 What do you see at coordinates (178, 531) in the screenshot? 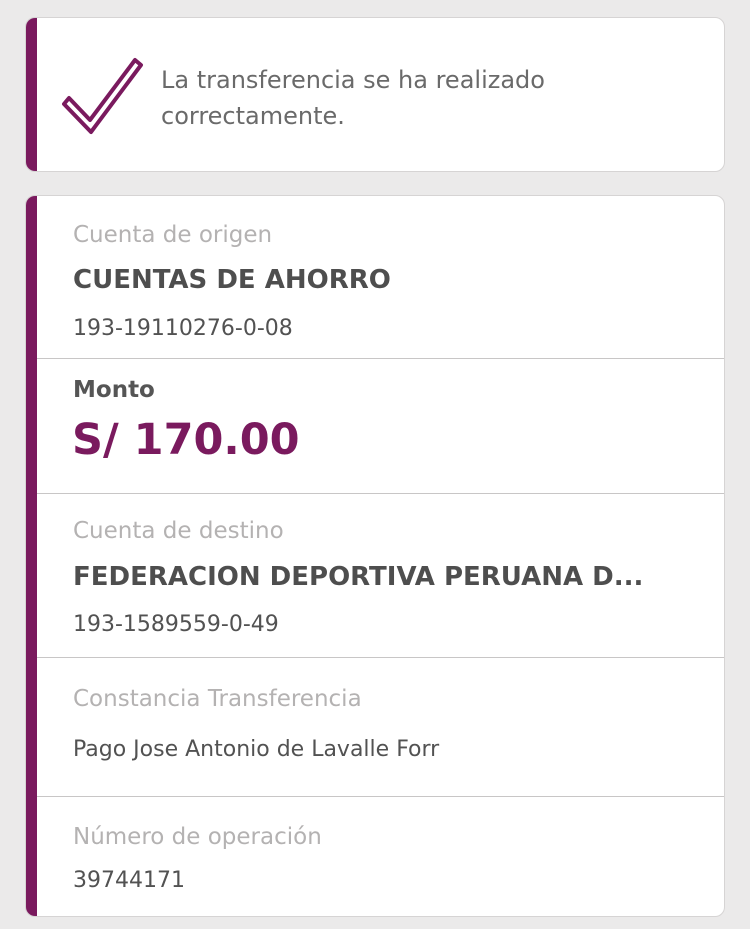
I see `destination-account-label: Cuenta de destino` at bounding box center [178, 531].